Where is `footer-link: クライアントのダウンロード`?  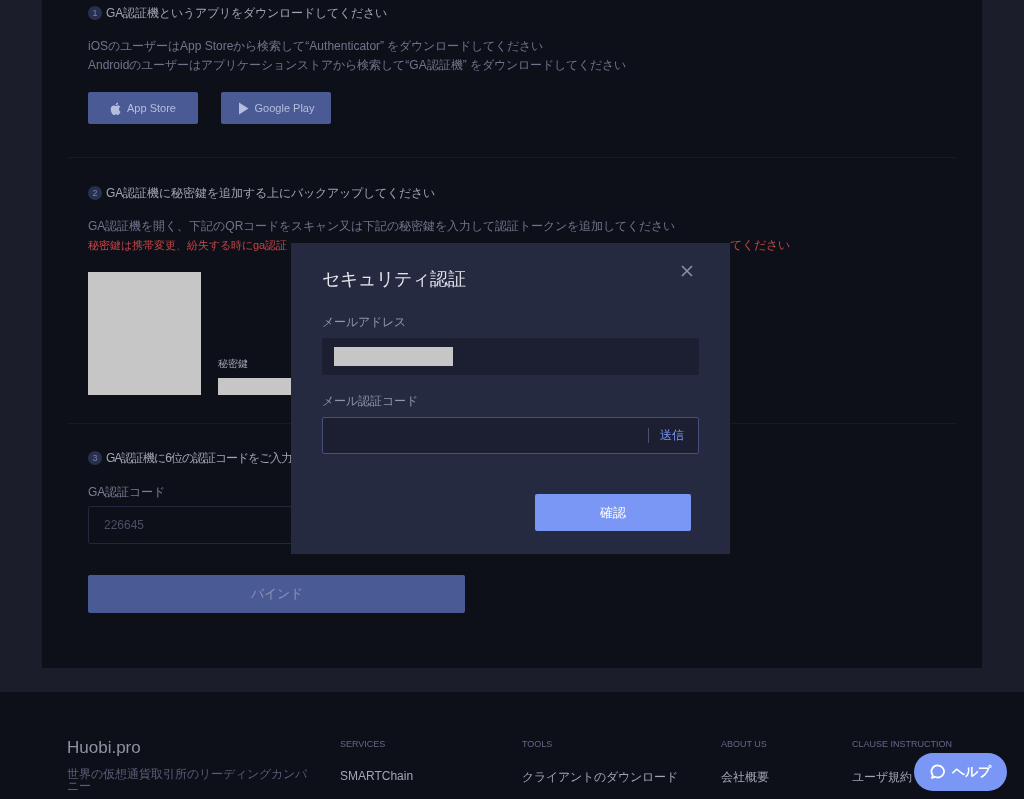
footer-link: クライアントのダウンロード is located at coordinates (600, 777).